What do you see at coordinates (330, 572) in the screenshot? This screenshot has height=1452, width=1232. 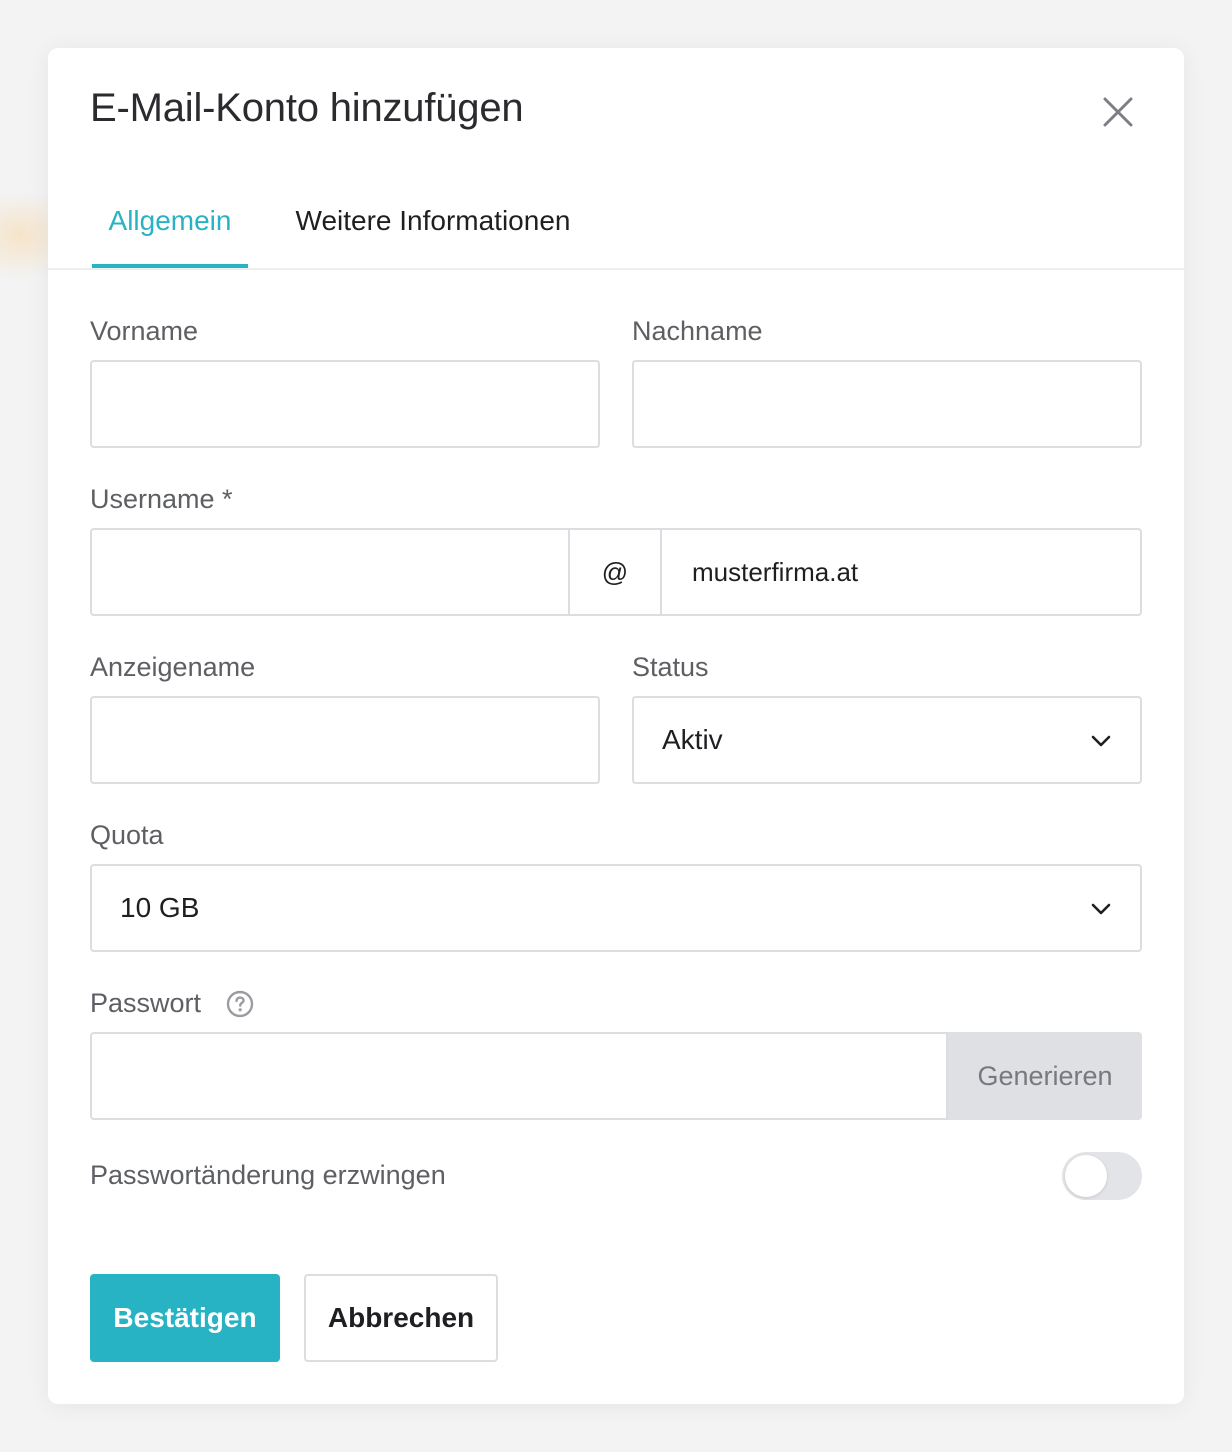 I see `username-input` at bounding box center [330, 572].